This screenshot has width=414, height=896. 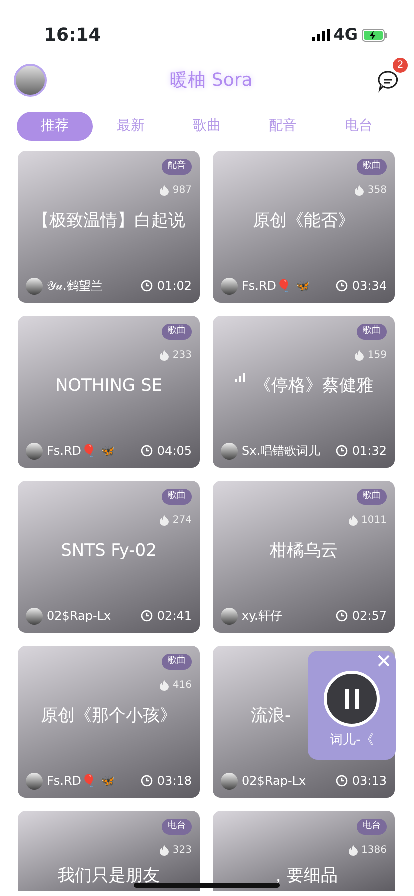 What do you see at coordinates (109, 851) in the screenshot?
I see `track-card: 电台 323 我们只是朋友` at bounding box center [109, 851].